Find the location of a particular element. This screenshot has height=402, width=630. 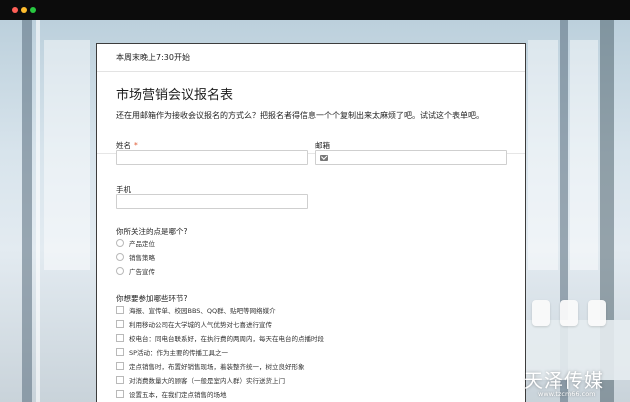

watermark-url: www.tzcm66.com is located at coordinates (567, 394).